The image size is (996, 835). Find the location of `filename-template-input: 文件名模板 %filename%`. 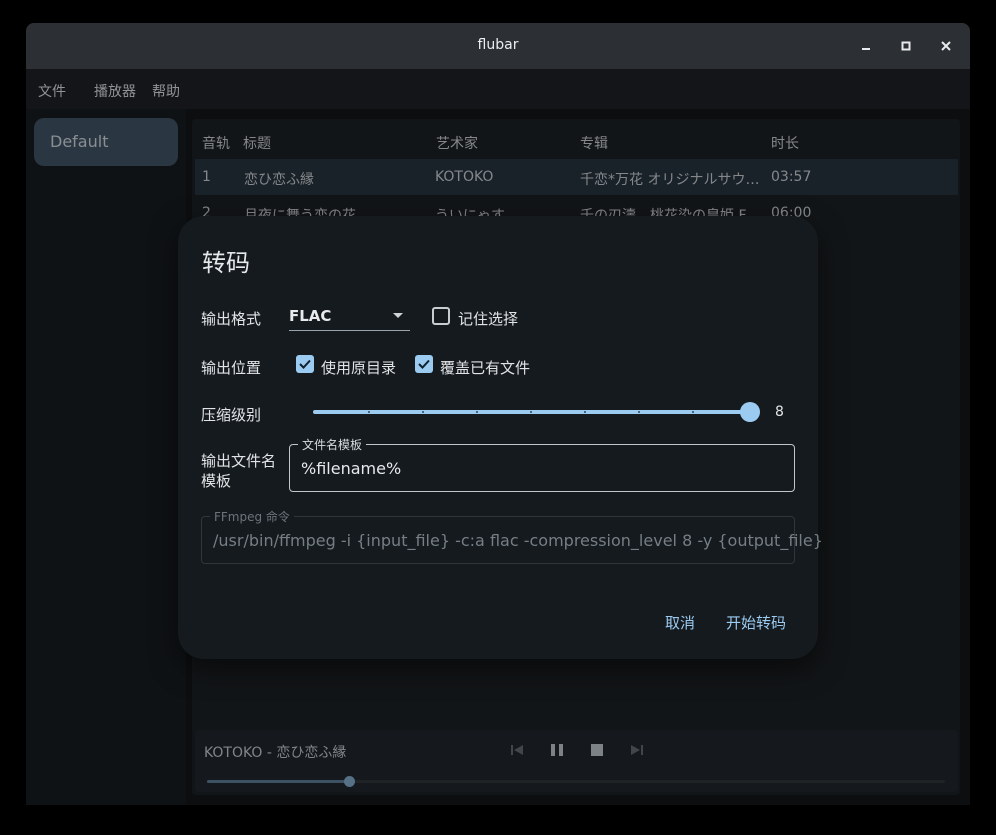

filename-template-input: 文件名模板 %filename% is located at coordinates (542, 464).